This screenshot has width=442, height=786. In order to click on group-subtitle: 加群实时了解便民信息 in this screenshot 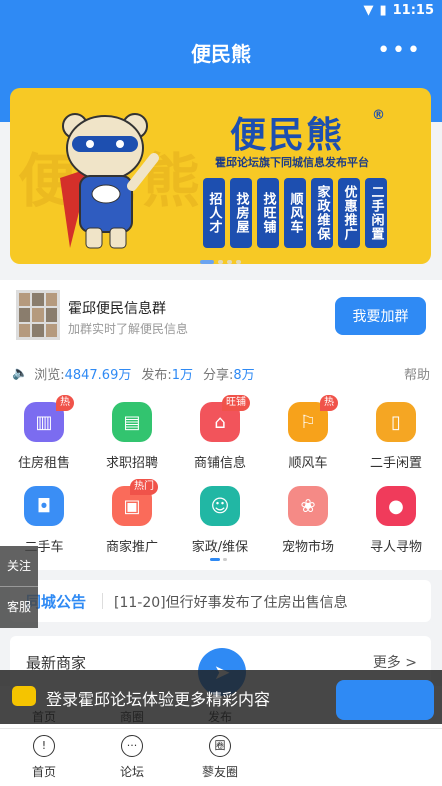, I will do `click(128, 329)`.